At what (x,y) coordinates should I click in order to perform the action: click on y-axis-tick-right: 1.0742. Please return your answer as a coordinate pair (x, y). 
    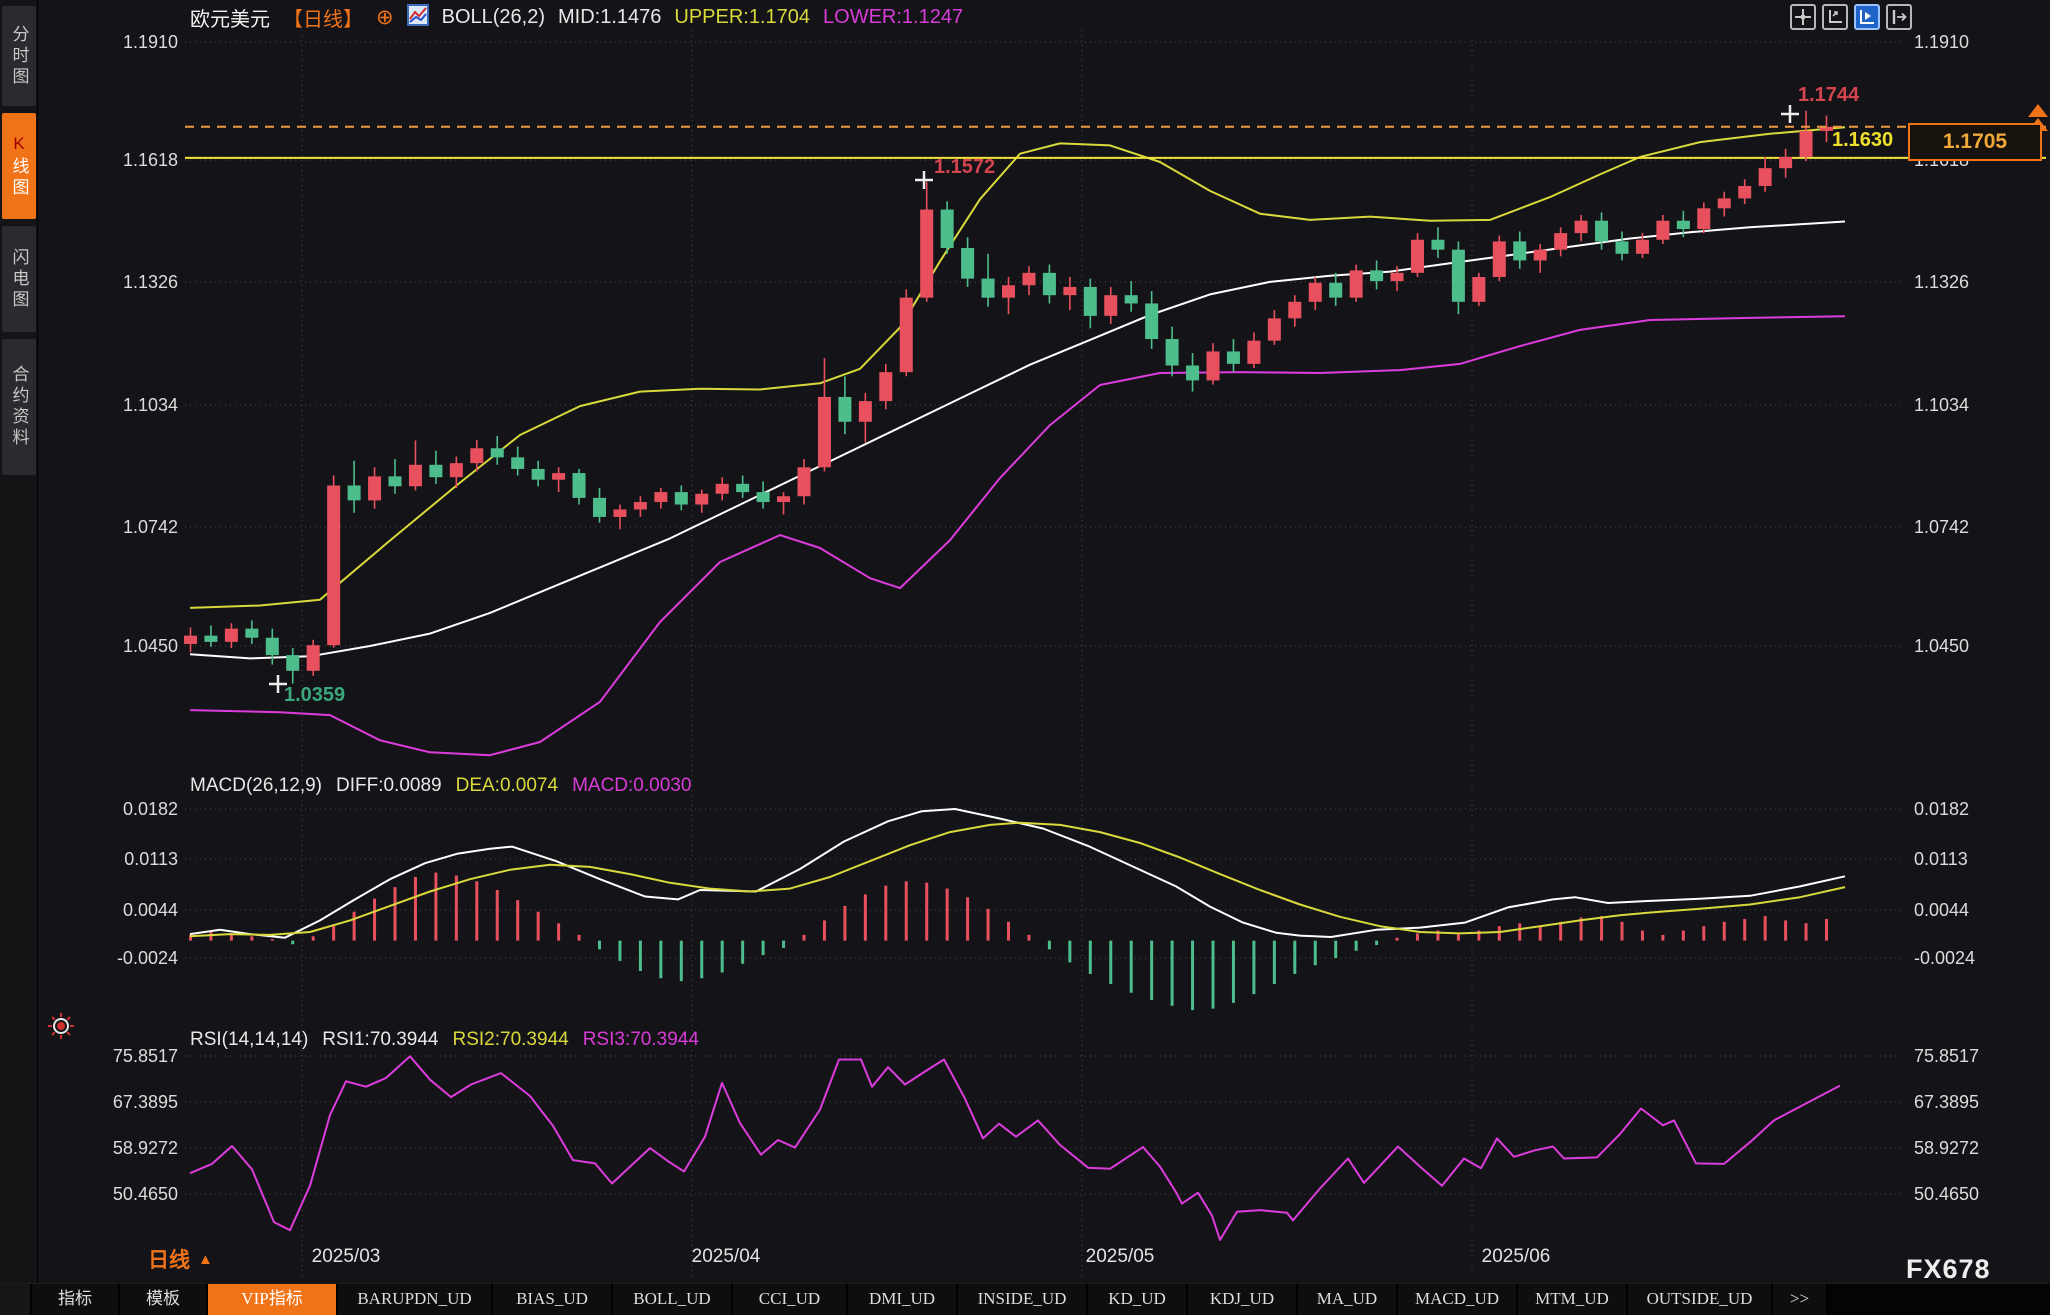
    Looking at the image, I should click on (1941, 527).